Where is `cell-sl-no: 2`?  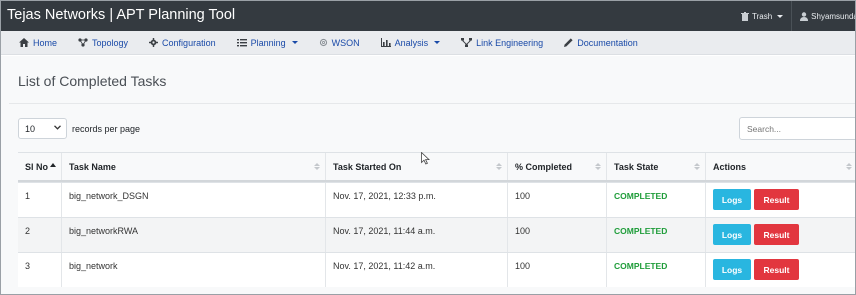 cell-sl-no: 2 is located at coordinates (40, 235).